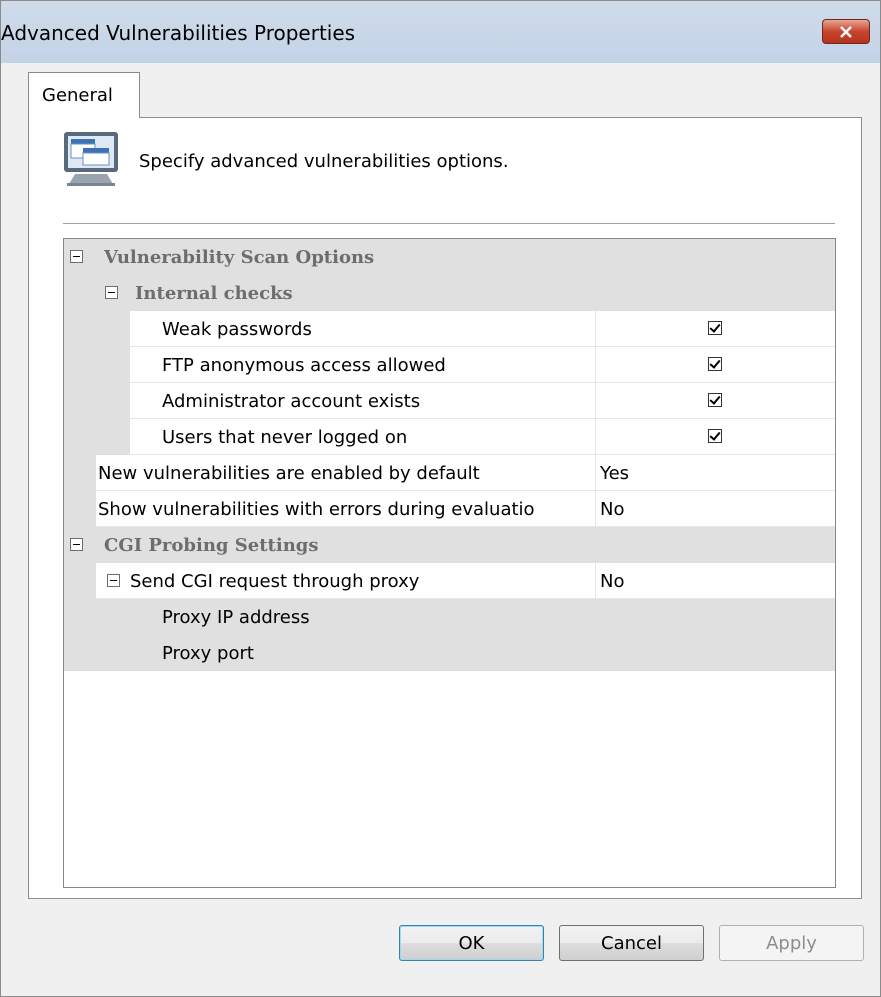 The height and width of the screenshot is (997, 881). What do you see at coordinates (791, 943) in the screenshot?
I see `apply-button: Apply` at bounding box center [791, 943].